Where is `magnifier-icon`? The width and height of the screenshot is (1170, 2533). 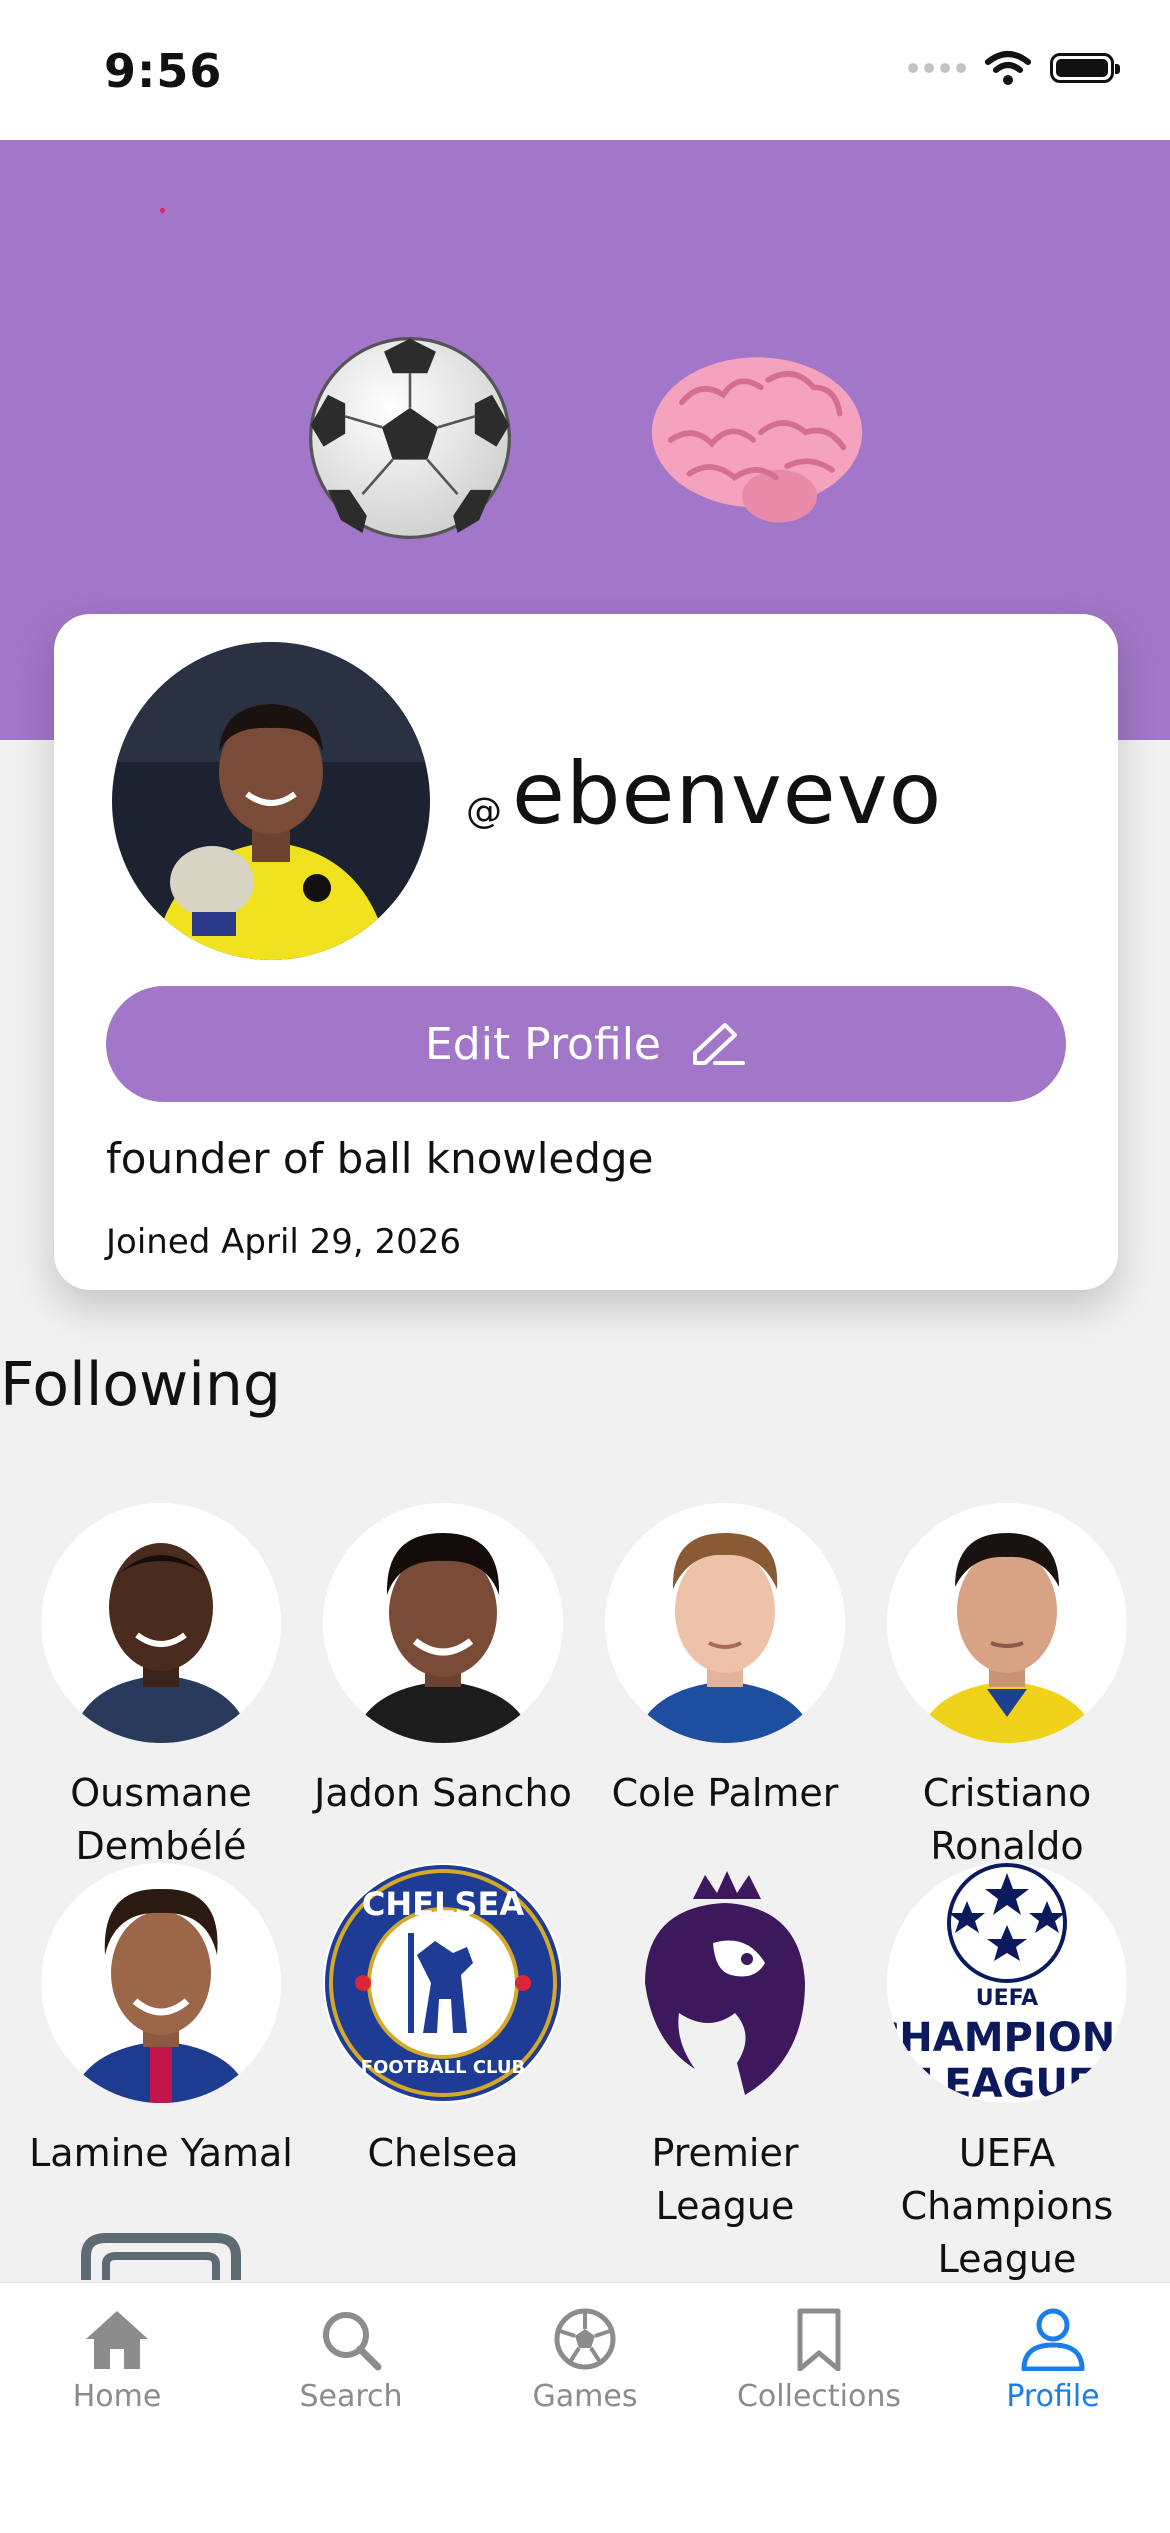
magnifier-icon is located at coordinates (352, 2341).